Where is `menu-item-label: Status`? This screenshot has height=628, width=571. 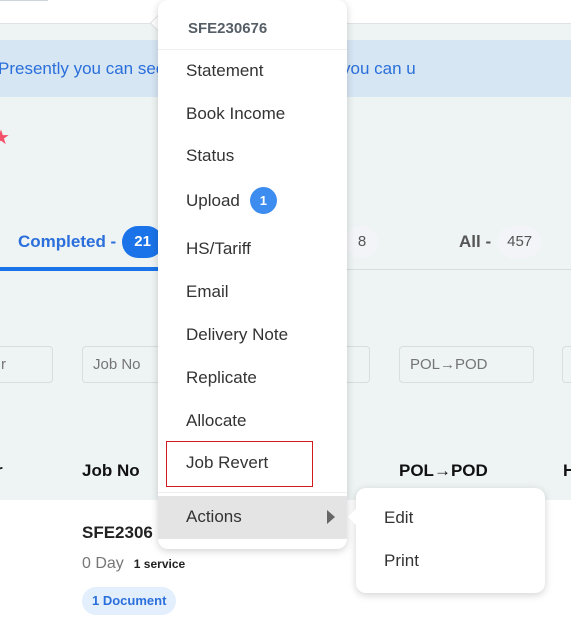 menu-item-label: Status is located at coordinates (210, 155).